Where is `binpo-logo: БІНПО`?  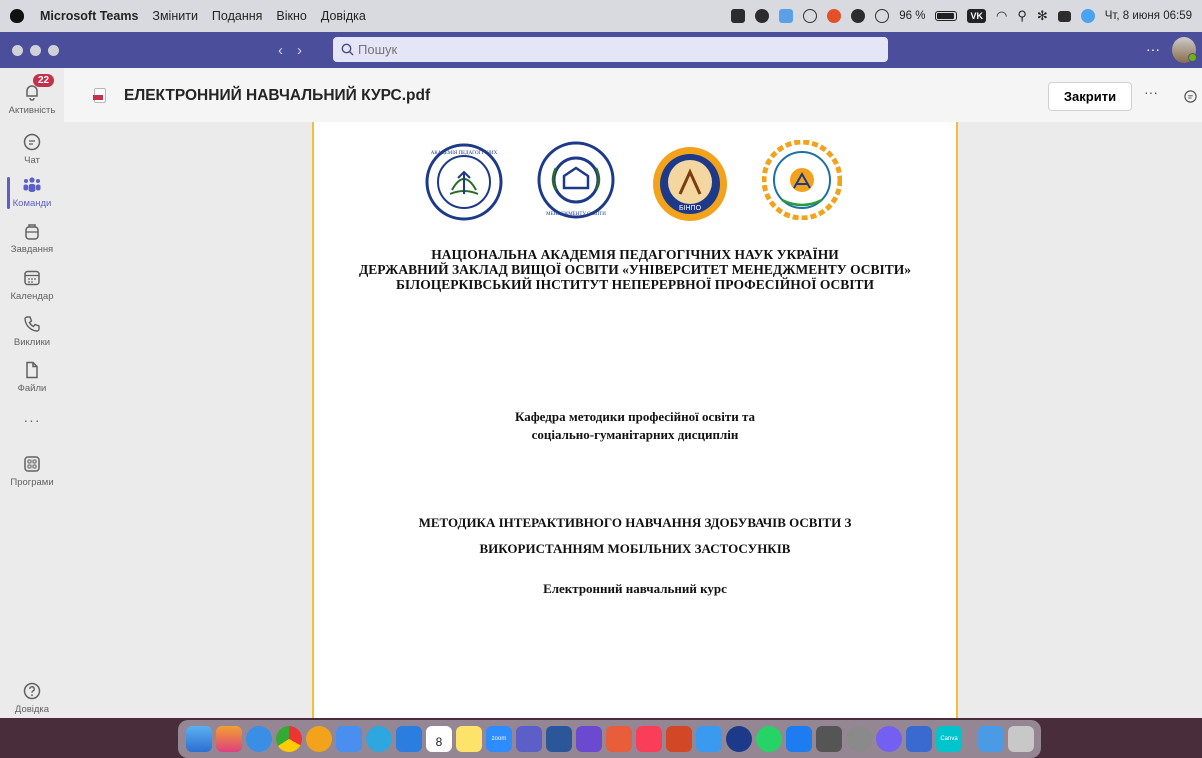 binpo-logo: БІНПО is located at coordinates (690, 184).